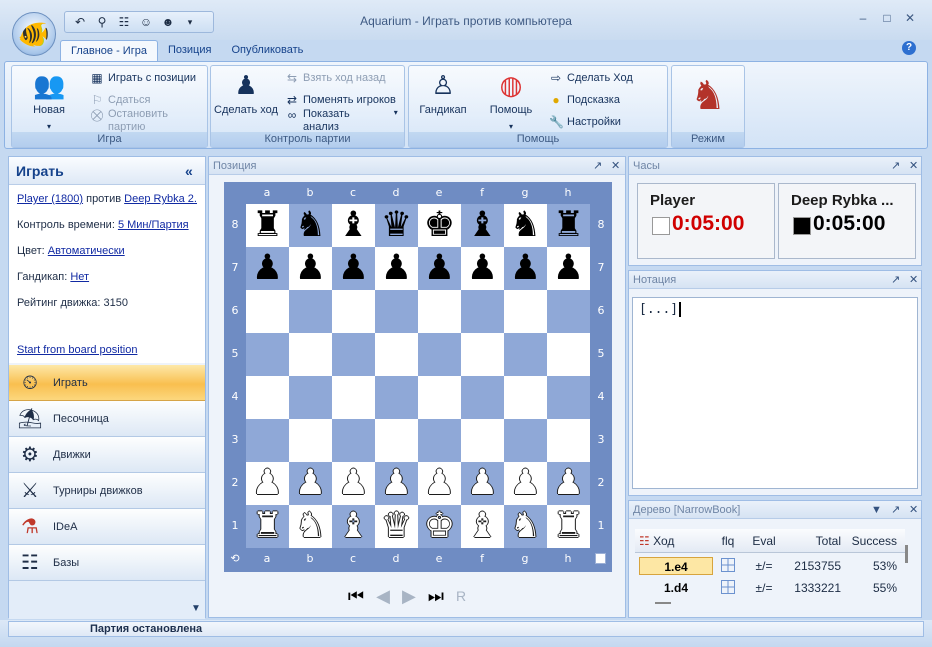  What do you see at coordinates (107, 563) in the screenshot?
I see `nav-item-databases: ☷ Базы` at bounding box center [107, 563].